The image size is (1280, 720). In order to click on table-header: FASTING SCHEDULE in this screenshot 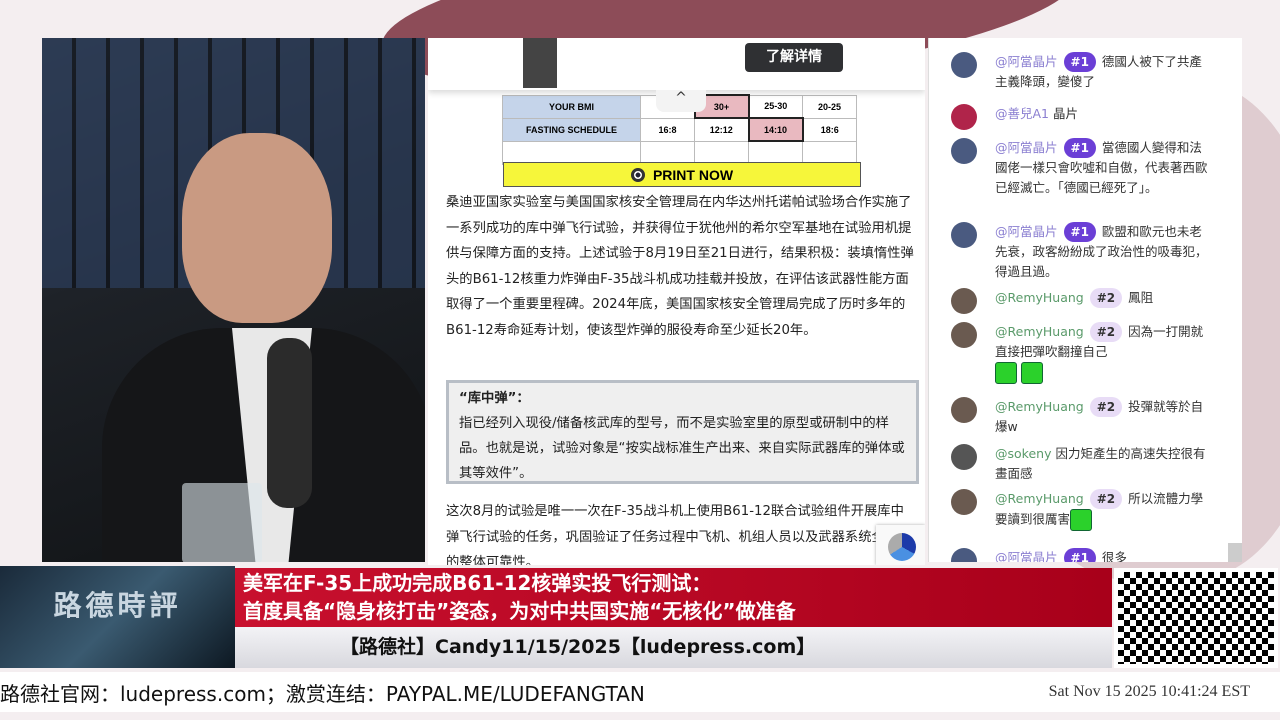, I will do `click(571, 129)`.